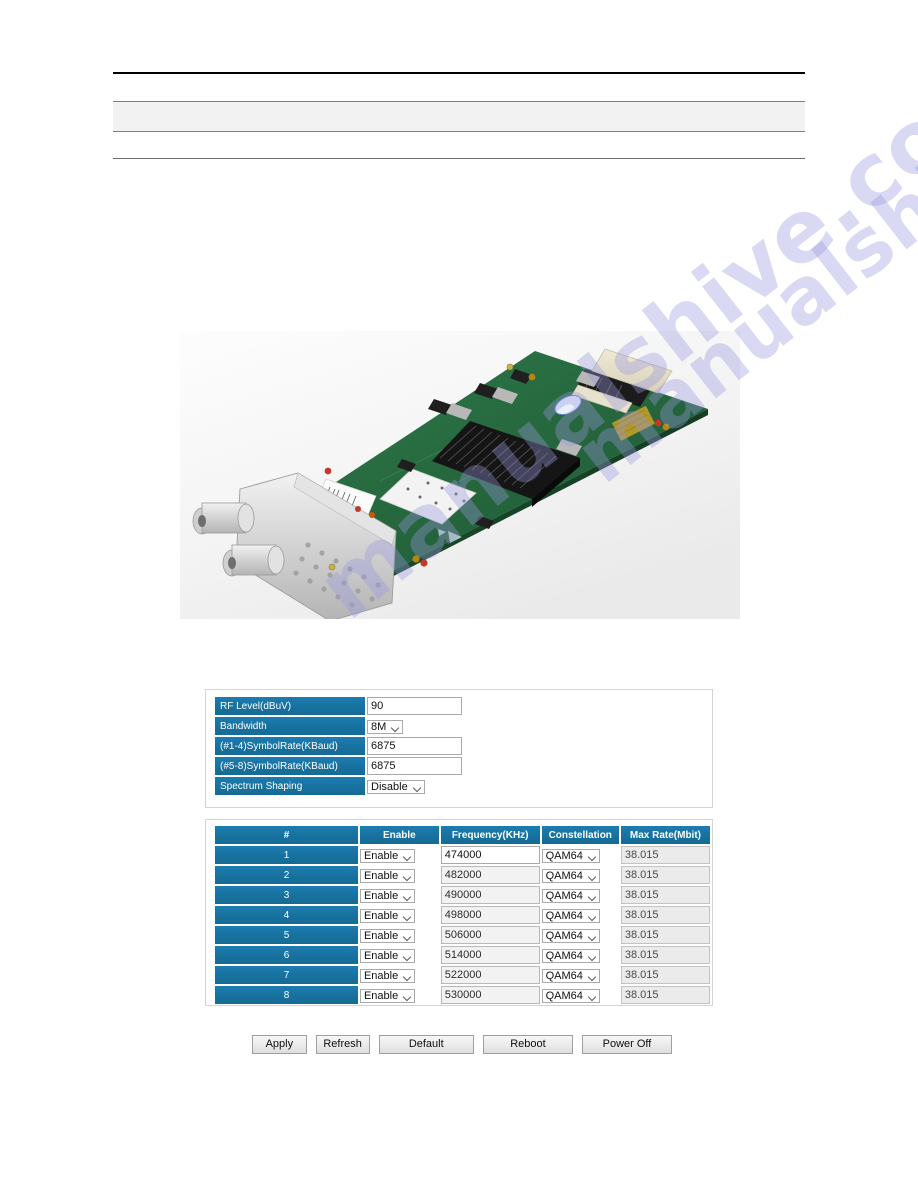 The width and height of the screenshot is (918, 1188). I want to click on apply-button: Apply, so click(279, 1044).